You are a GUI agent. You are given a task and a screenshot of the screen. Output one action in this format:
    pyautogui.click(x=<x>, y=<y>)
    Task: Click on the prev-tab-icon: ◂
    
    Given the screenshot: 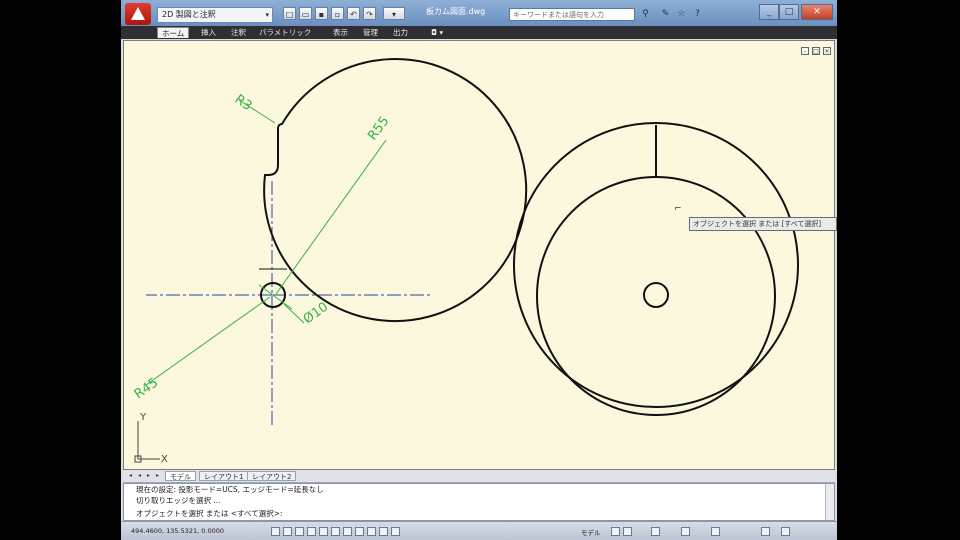 What is the action you would take?
    pyautogui.click(x=139, y=476)
    